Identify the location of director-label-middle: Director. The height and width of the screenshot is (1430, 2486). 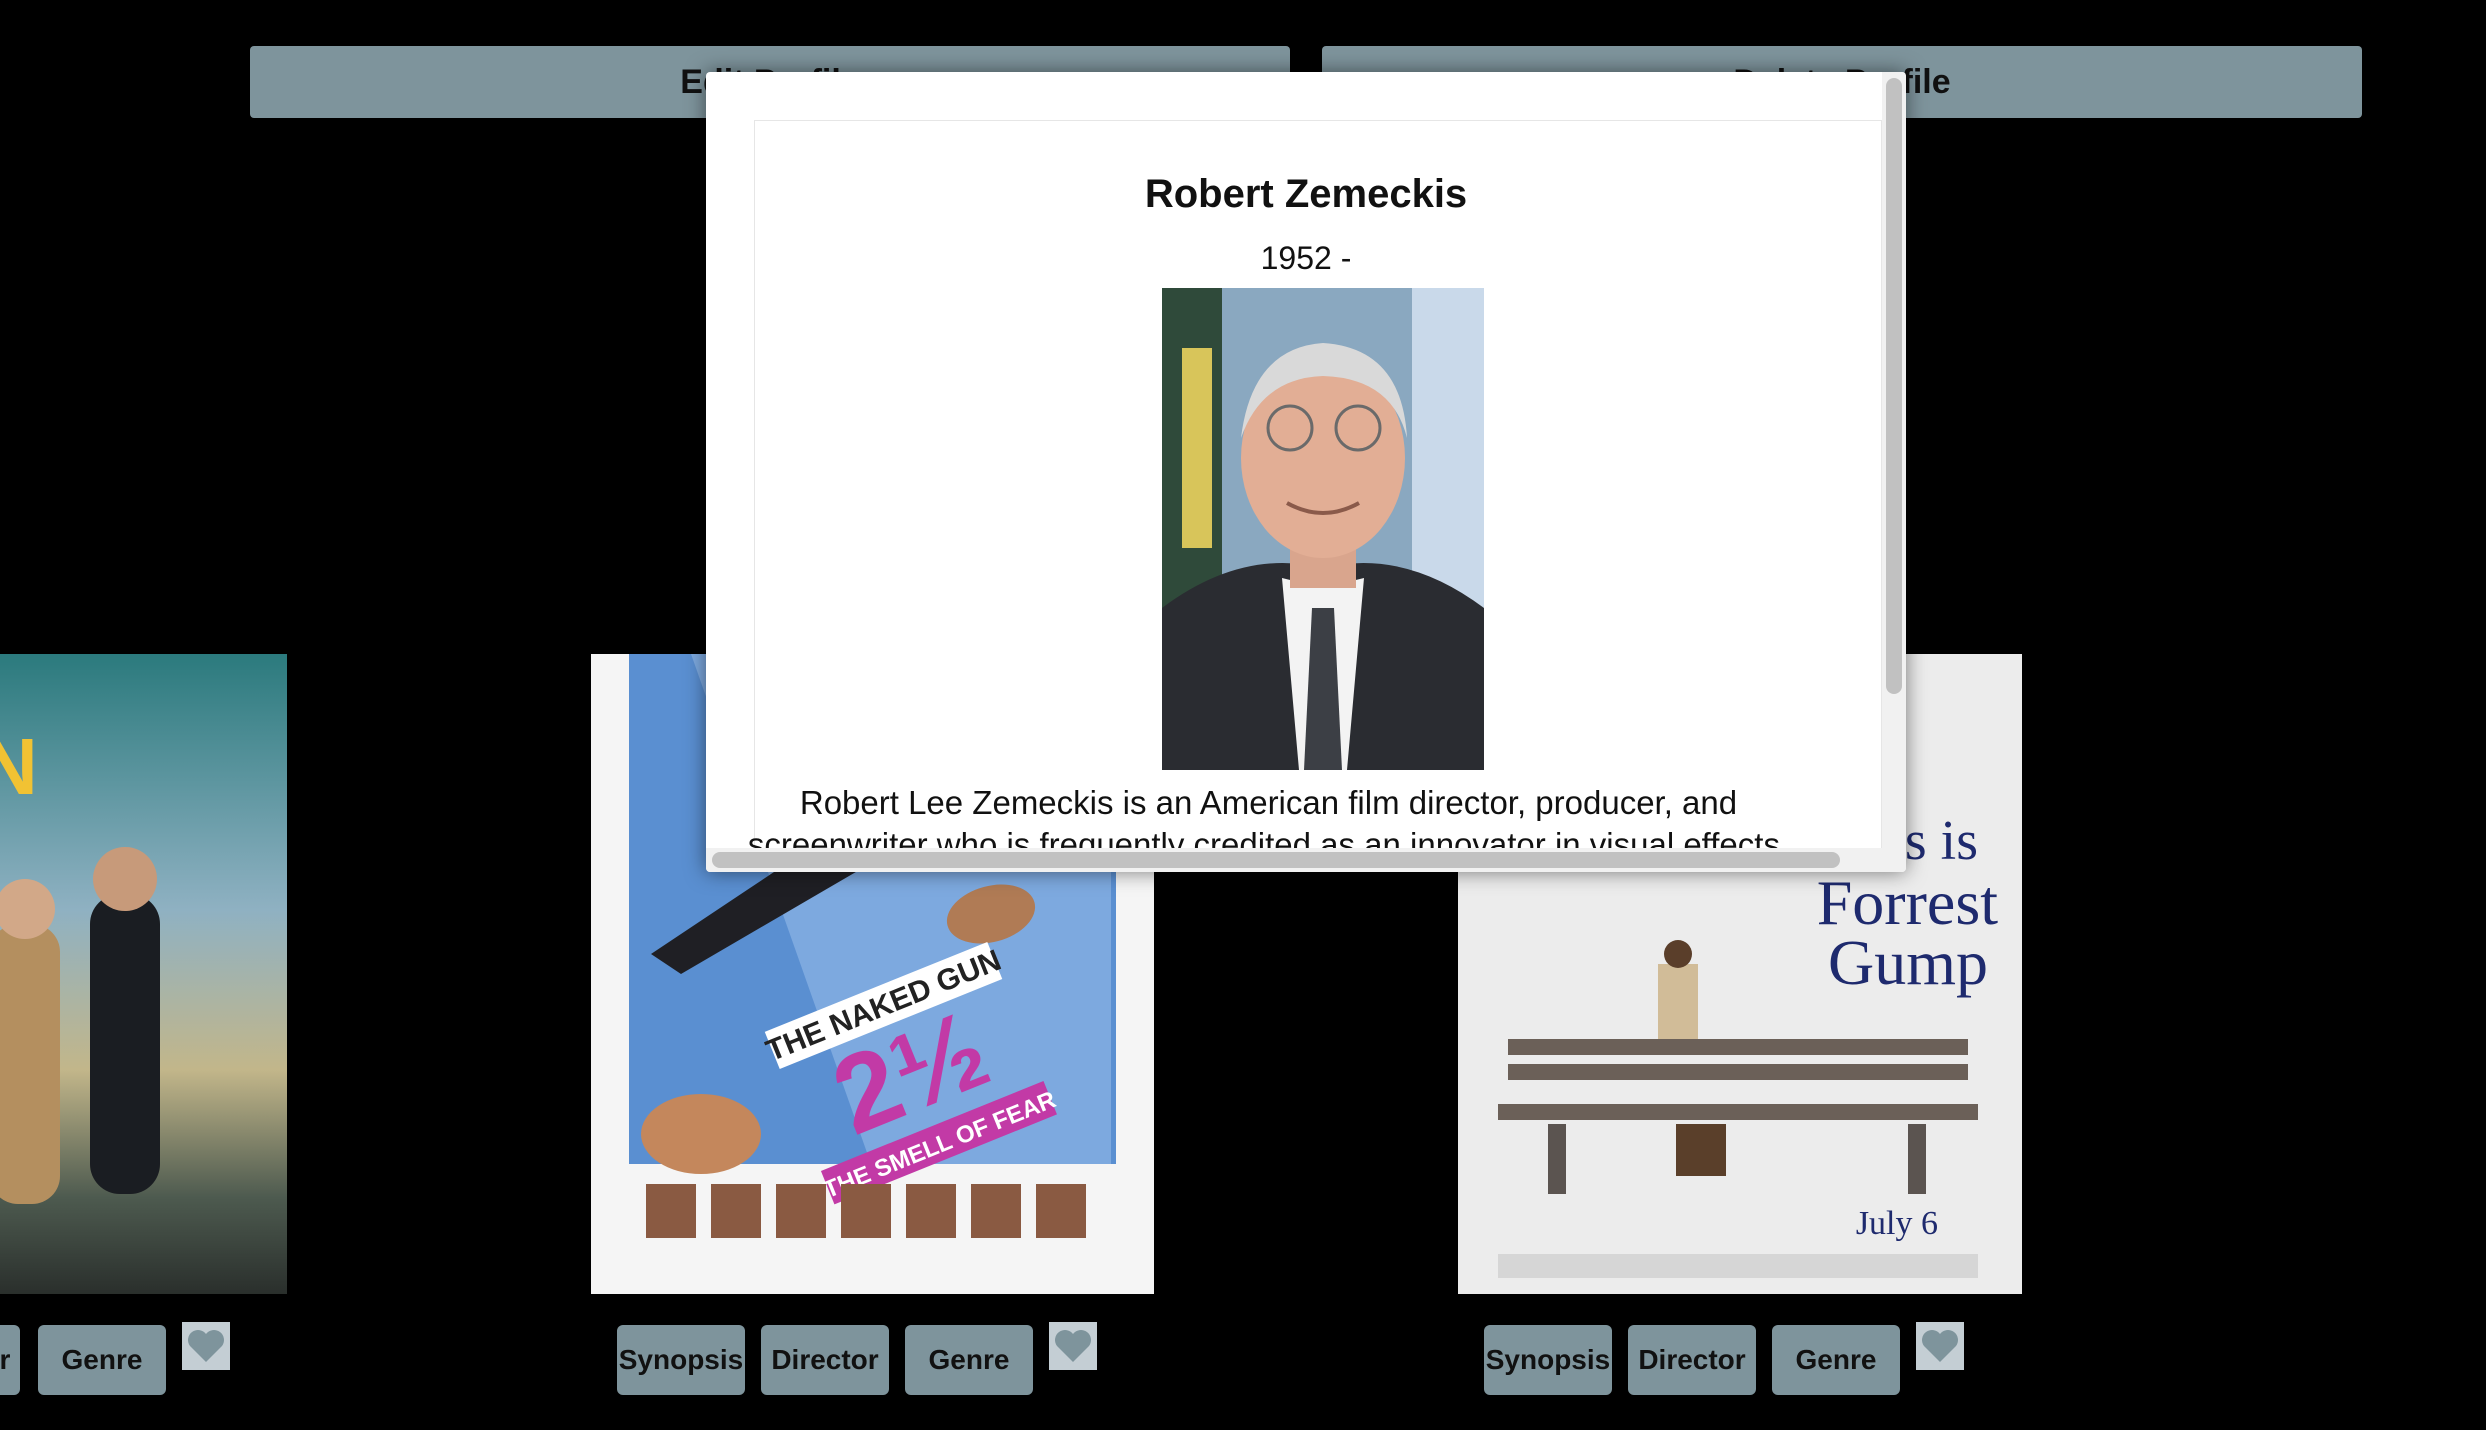
(825, 1359).